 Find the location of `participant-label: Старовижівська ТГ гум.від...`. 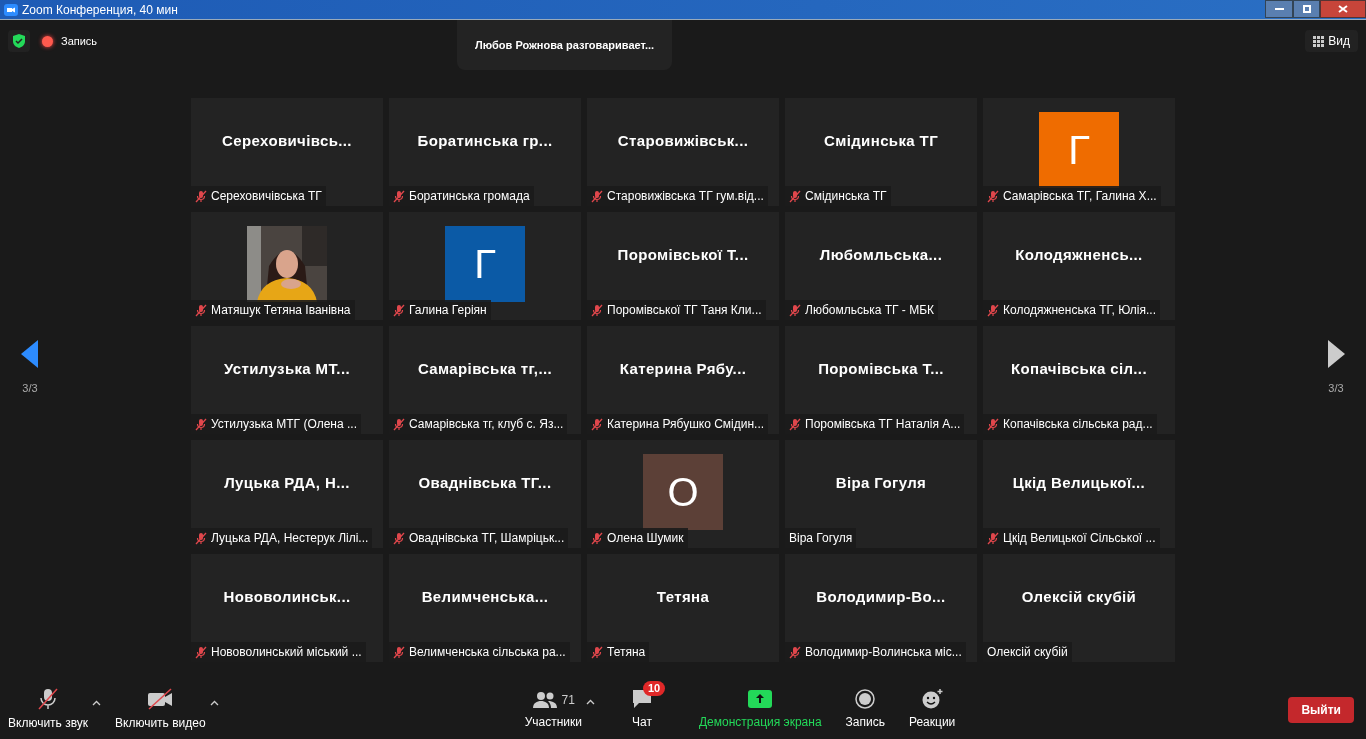

participant-label: Старовижівська ТГ гум.від... is located at coordinates (677, 196).